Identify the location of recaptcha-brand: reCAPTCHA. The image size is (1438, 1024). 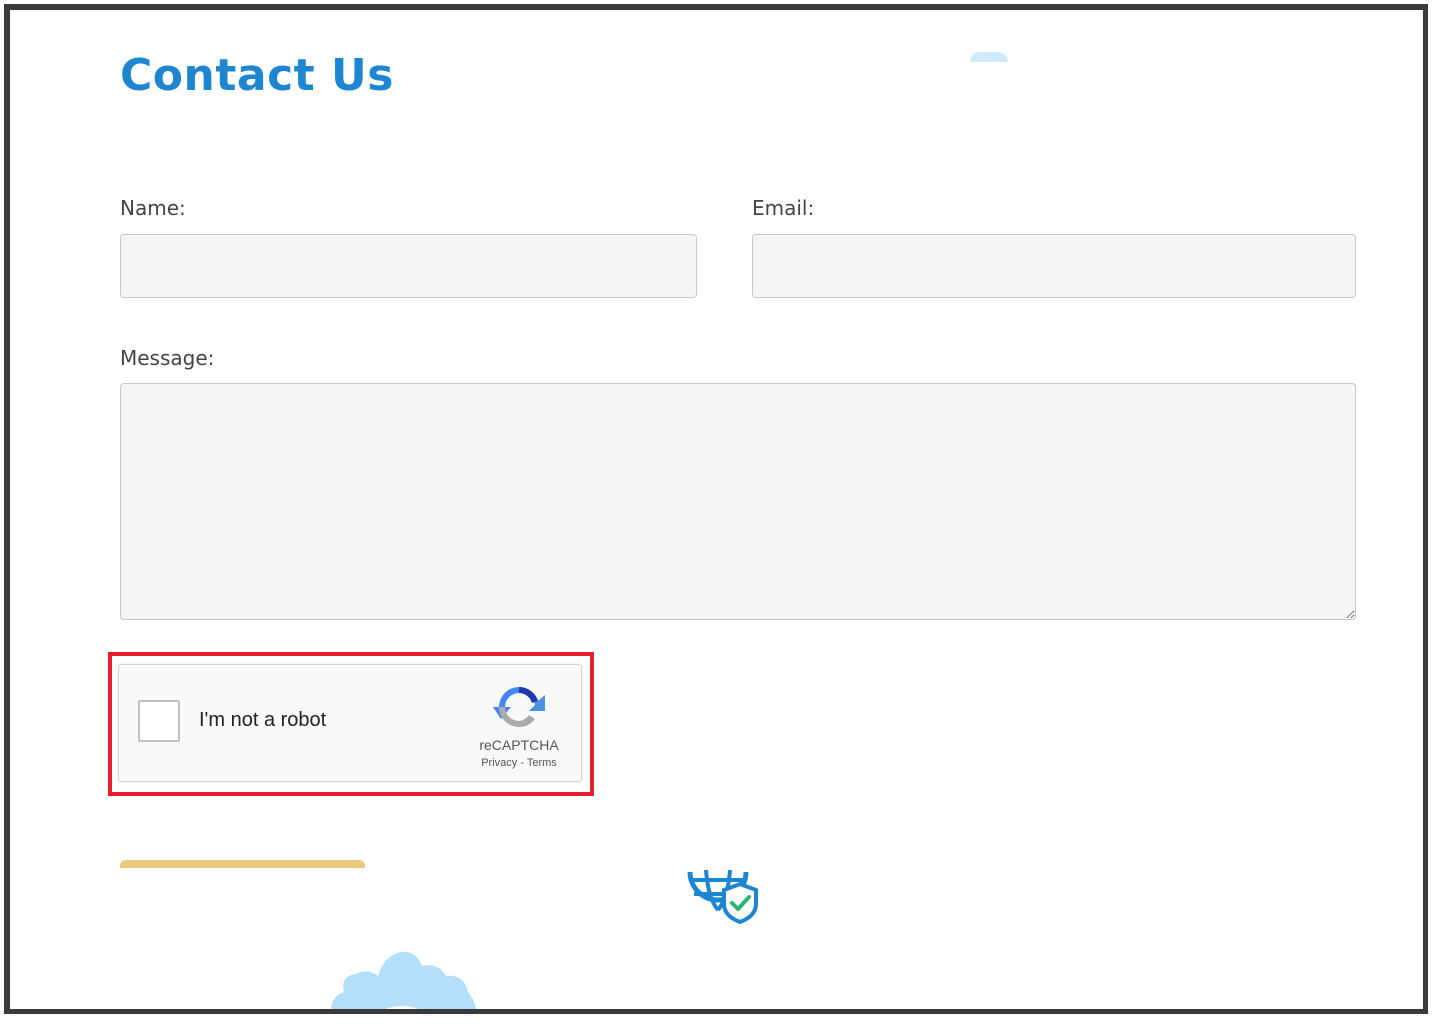
(519, 745).